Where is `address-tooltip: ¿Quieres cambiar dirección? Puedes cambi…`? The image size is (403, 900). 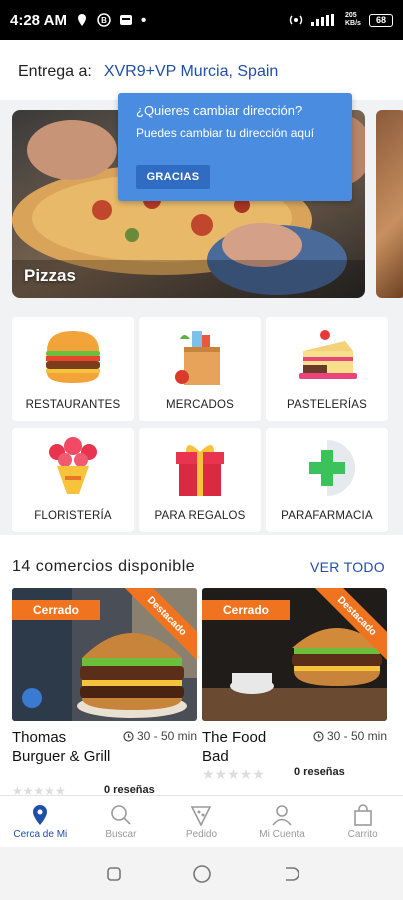 address-tooltip: ¿Quieres cambiar dirección? Puedes cambi… is located at coordinates (235, 147).